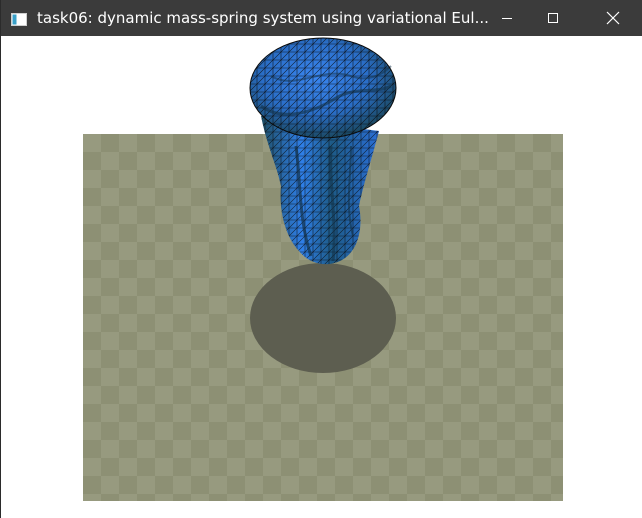  I want to click on app-window-icon, so click(19, 18).